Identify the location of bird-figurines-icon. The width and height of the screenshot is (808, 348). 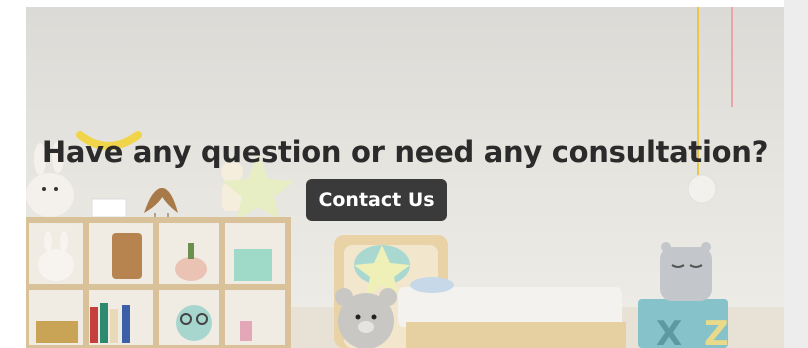
(161, 203).